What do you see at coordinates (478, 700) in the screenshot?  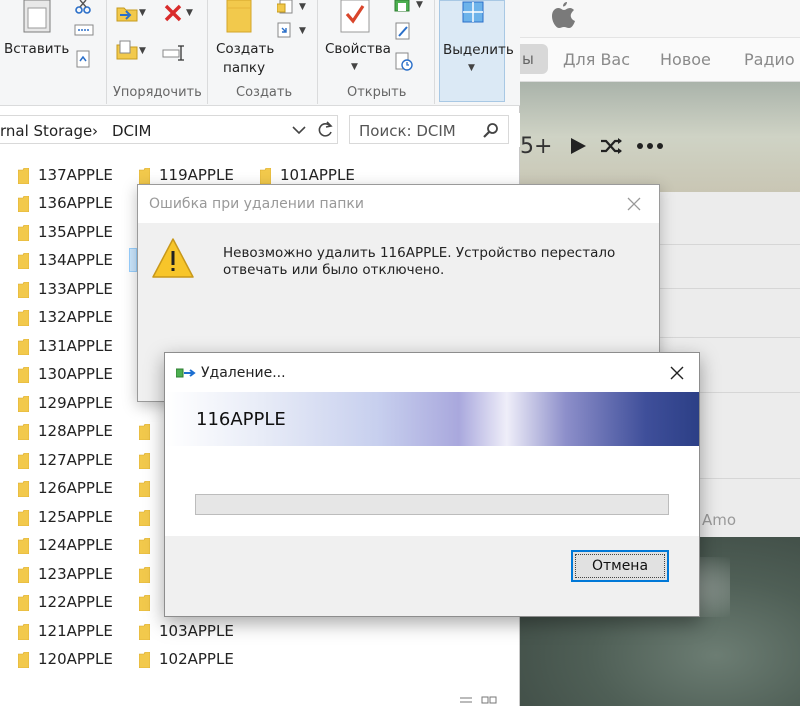 I see `view-toggle-icons` at bounding box center [478, 700].